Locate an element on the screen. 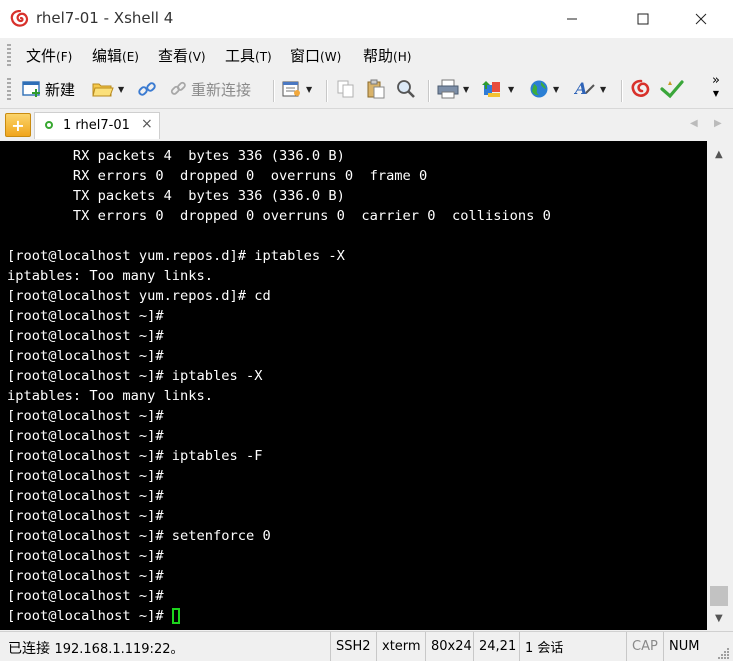  find-button is located at coordinates (406, 89).